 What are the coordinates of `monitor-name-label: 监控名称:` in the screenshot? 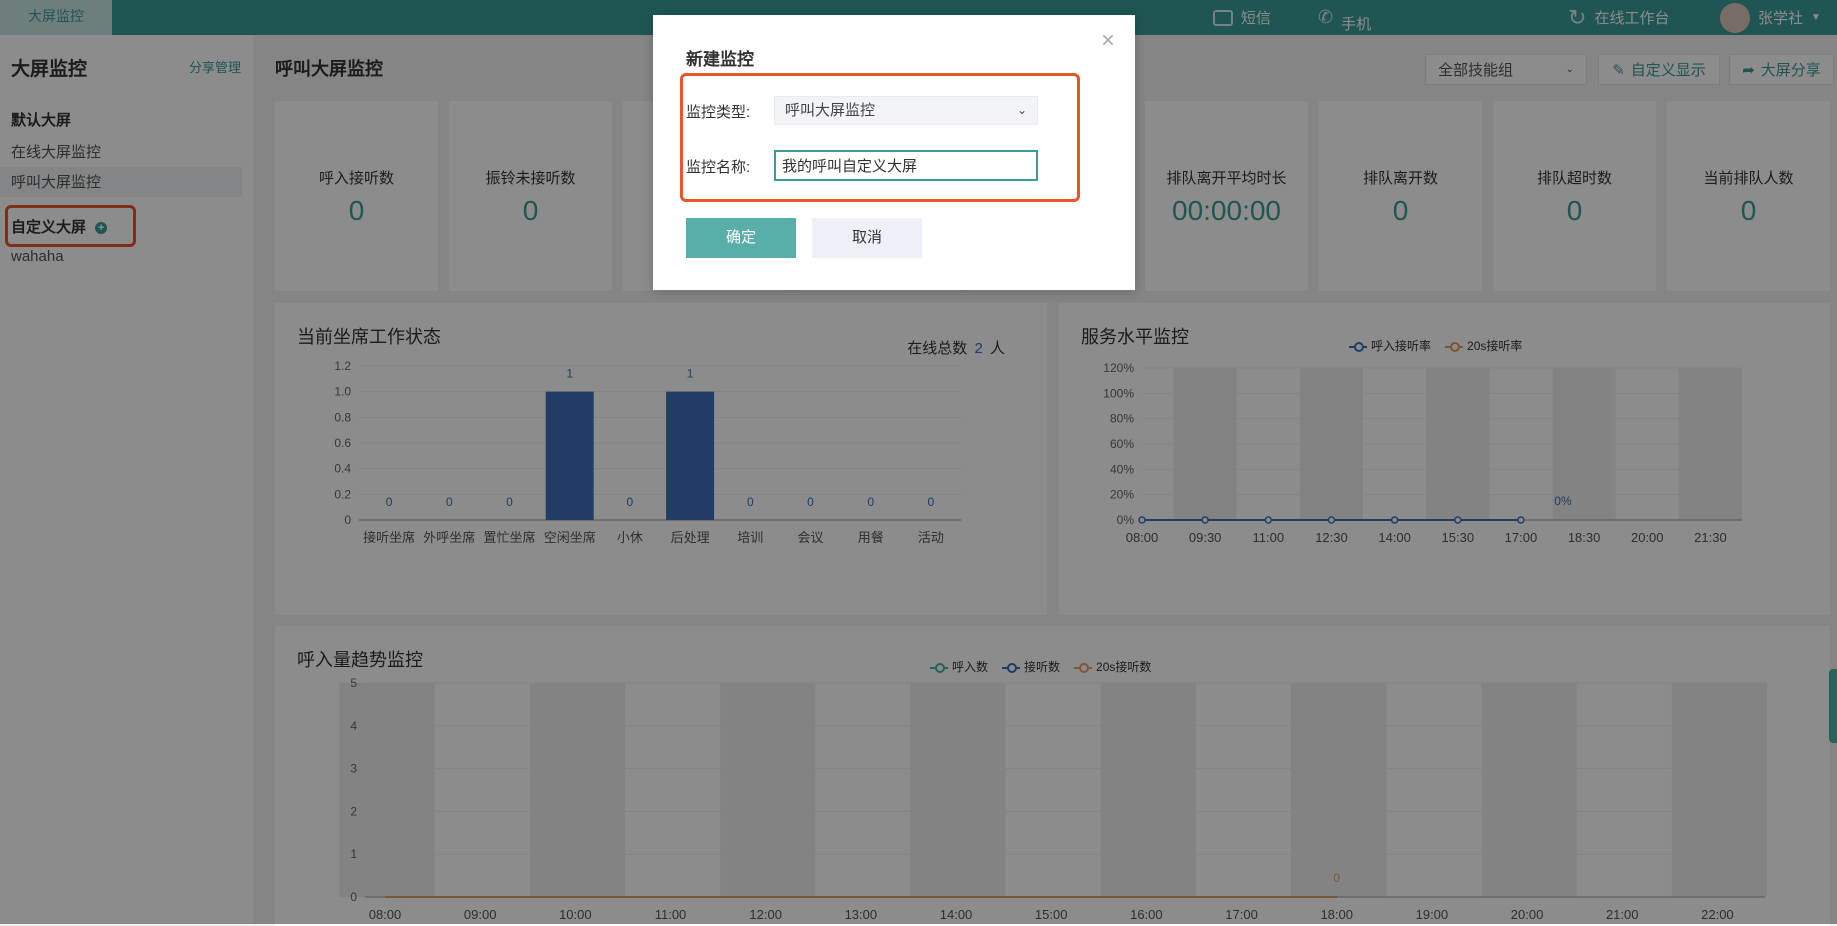 It's located at (718, 167).